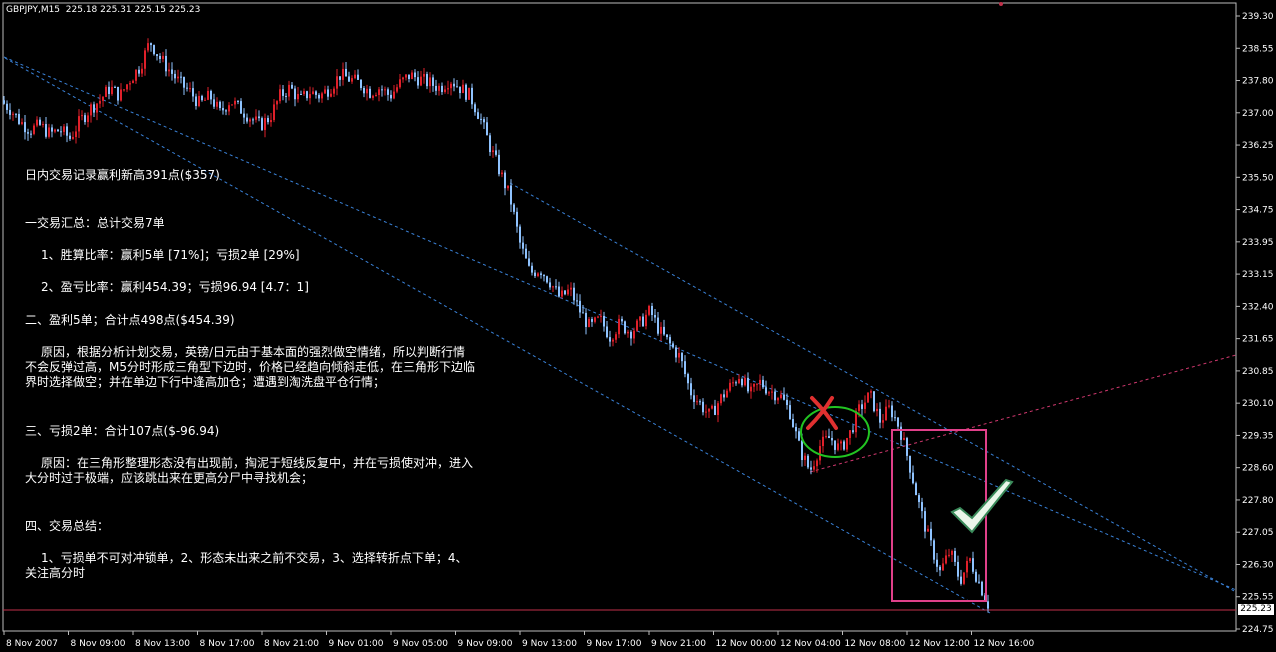  I want to click on y-tick-label: 229.35, so click(1258, 436).